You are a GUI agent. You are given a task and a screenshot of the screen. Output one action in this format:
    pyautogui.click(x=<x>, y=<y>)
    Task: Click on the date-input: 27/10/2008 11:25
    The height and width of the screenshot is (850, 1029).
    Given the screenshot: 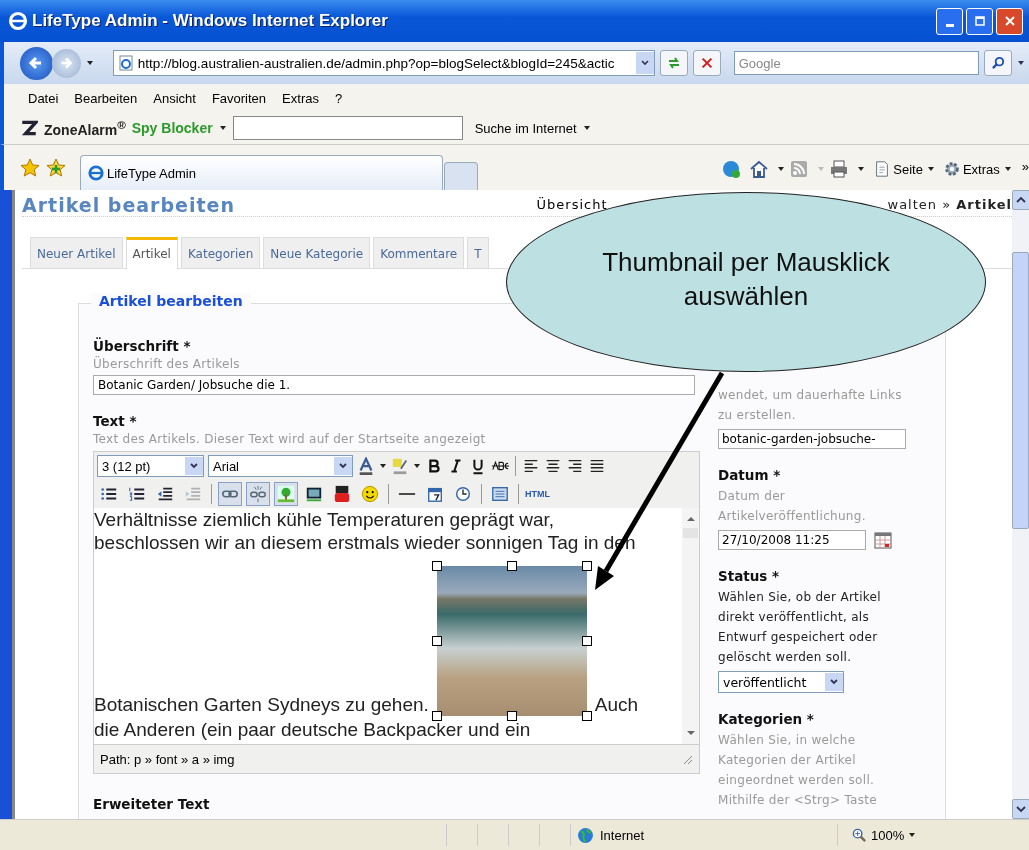 What is the action you would take?
    pyautogui.click(x=792, y=540)
    